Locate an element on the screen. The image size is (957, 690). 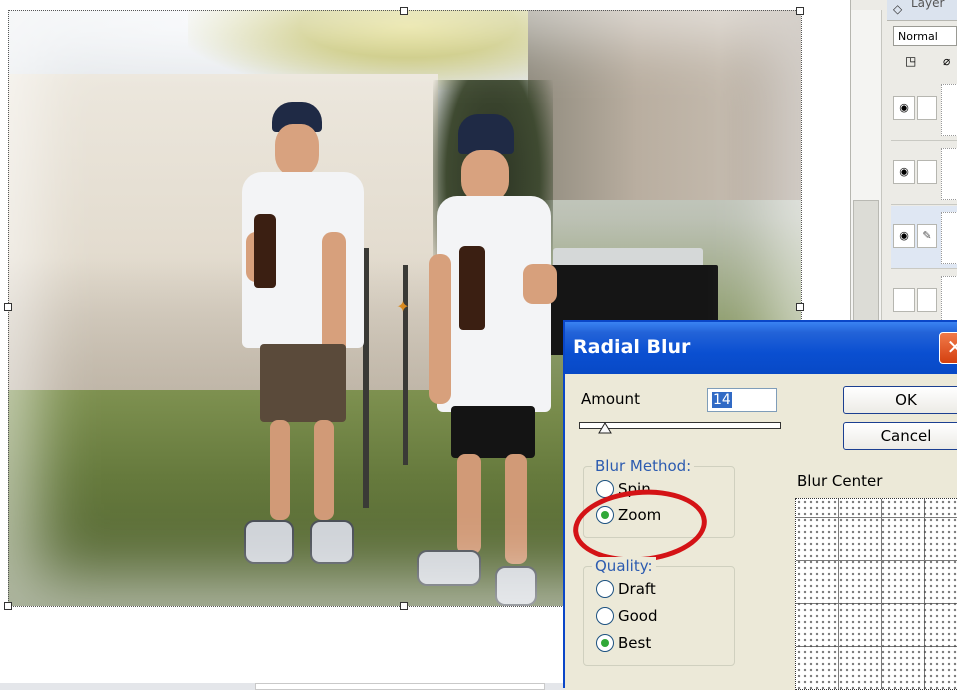
radio-good: Good is located at coordinates (627, 617).